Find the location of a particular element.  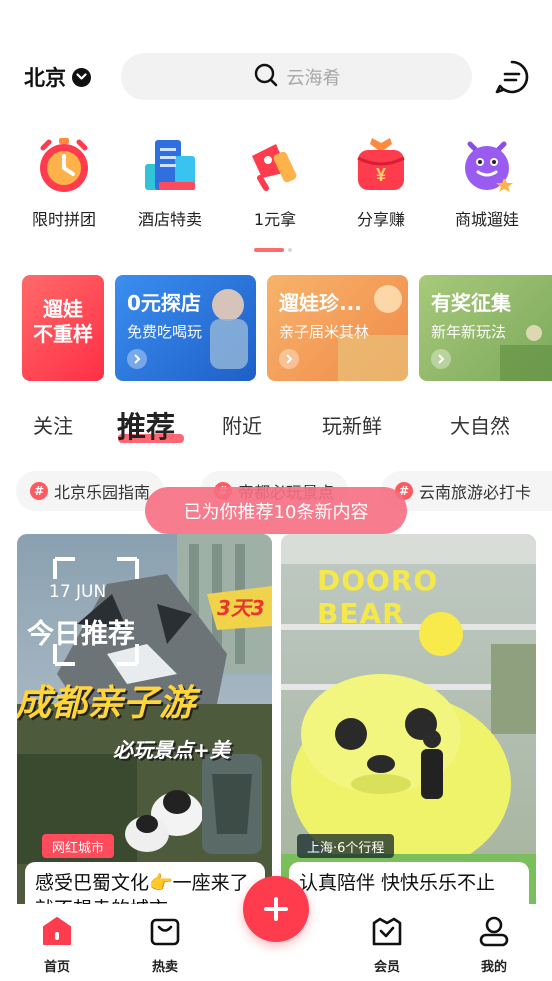

sub-headline: 必玩景点+美 is located at coordinates (171, 750).